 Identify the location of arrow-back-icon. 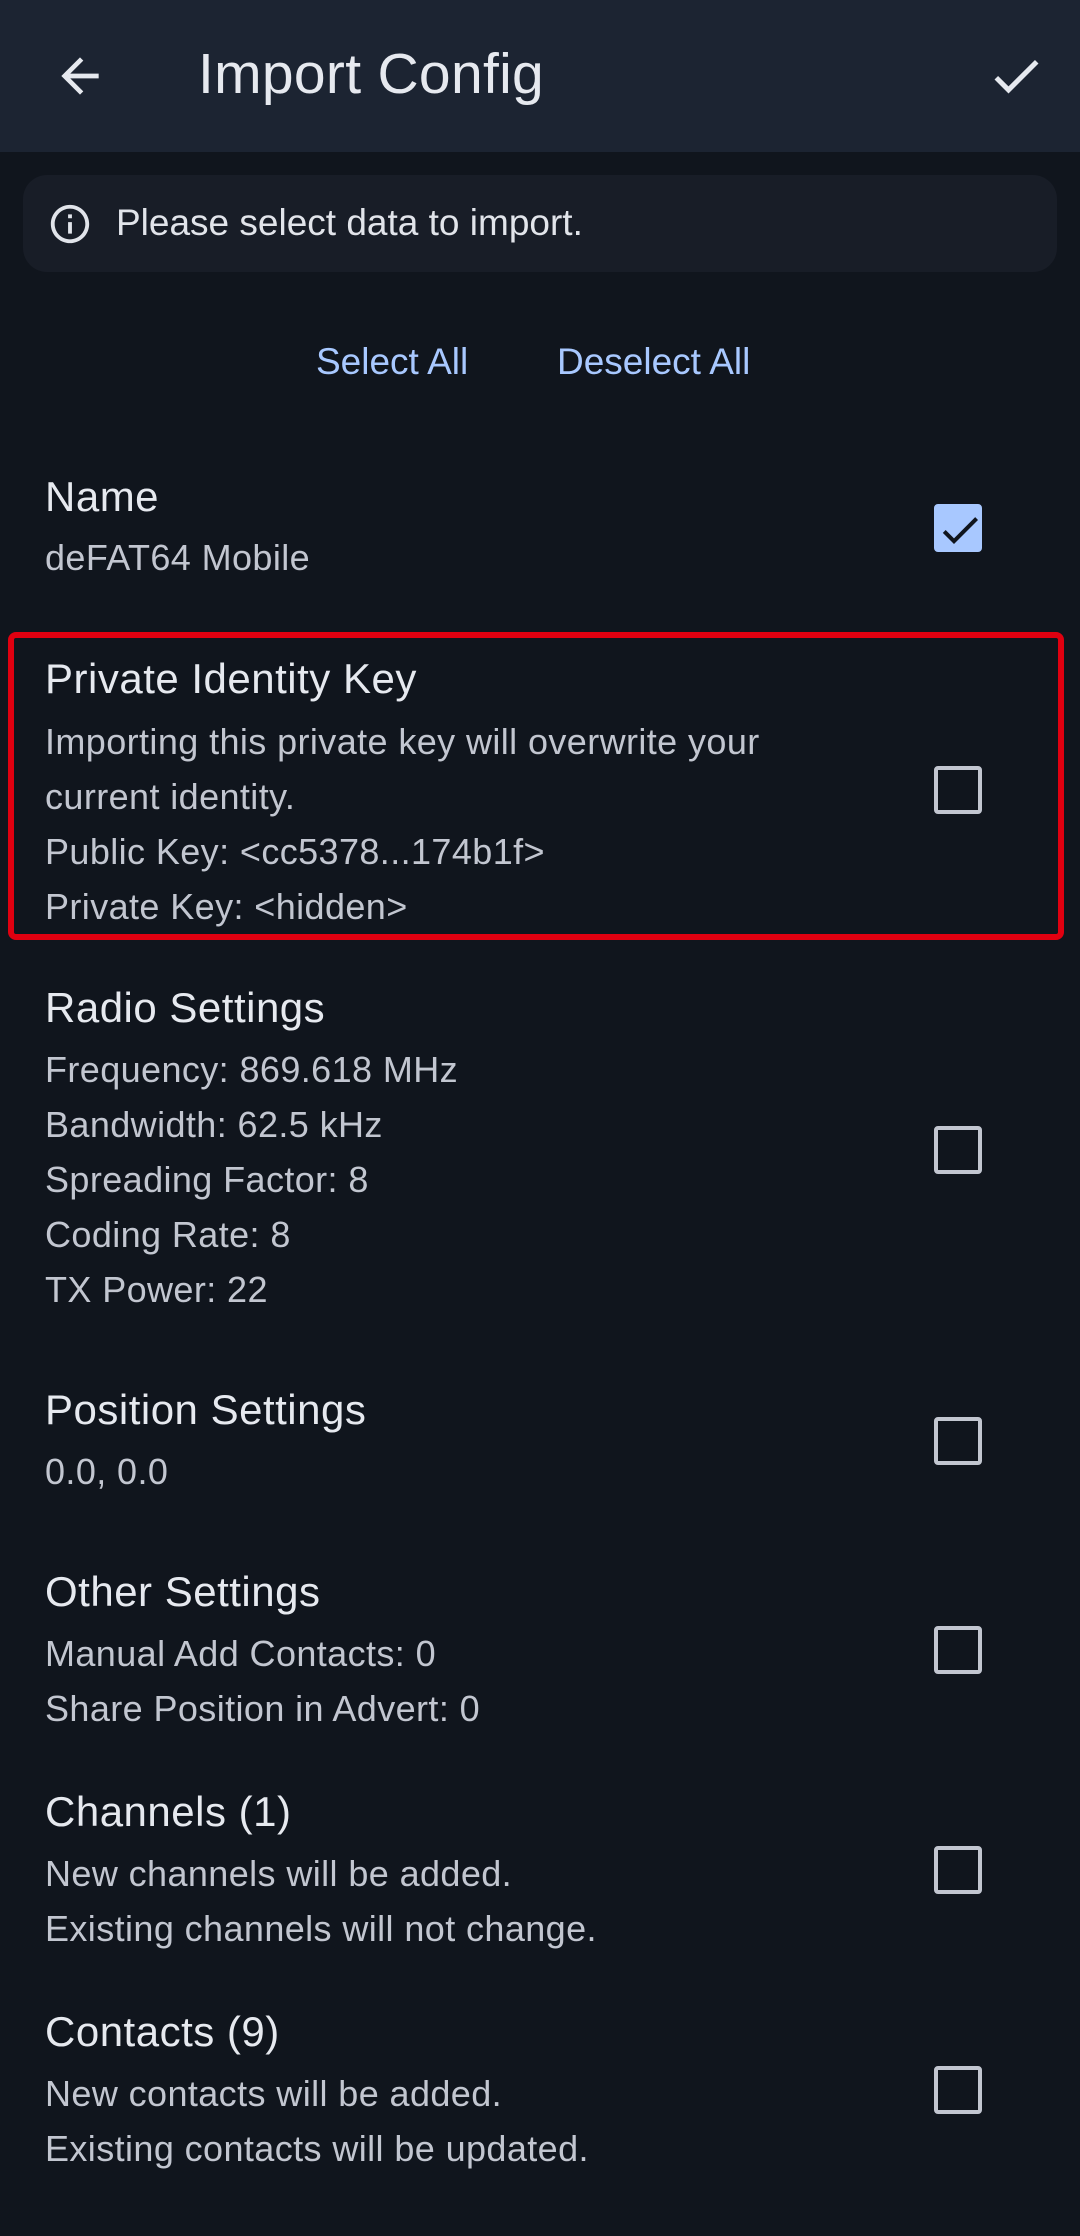
(80, 76).